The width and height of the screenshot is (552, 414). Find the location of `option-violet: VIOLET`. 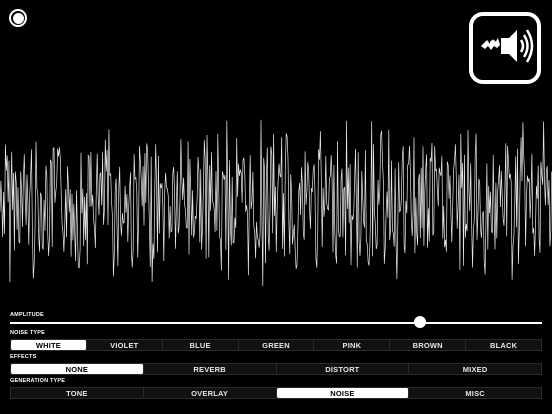

option-violet: VIOLET is located at coordinates (125, 345).